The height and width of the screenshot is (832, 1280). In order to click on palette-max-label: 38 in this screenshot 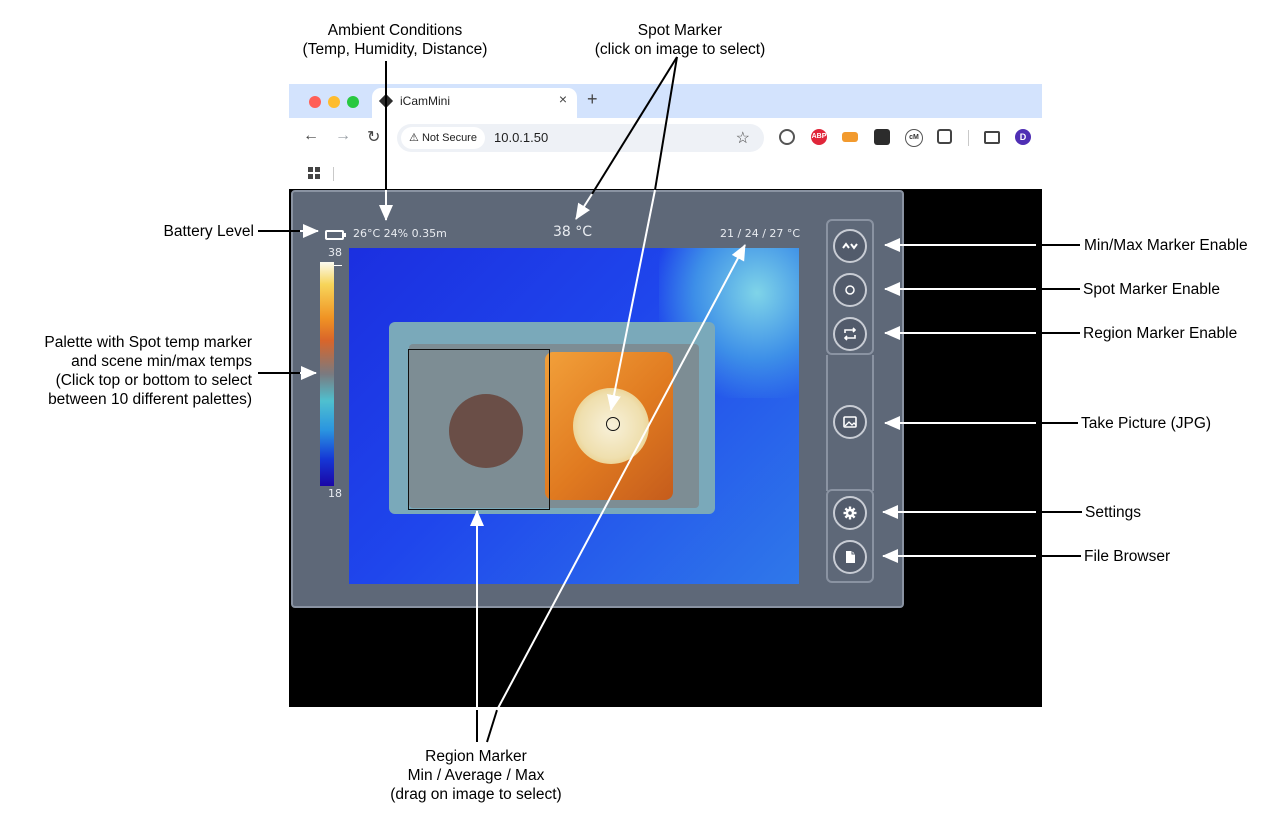, I will do `click(335, 252)`.